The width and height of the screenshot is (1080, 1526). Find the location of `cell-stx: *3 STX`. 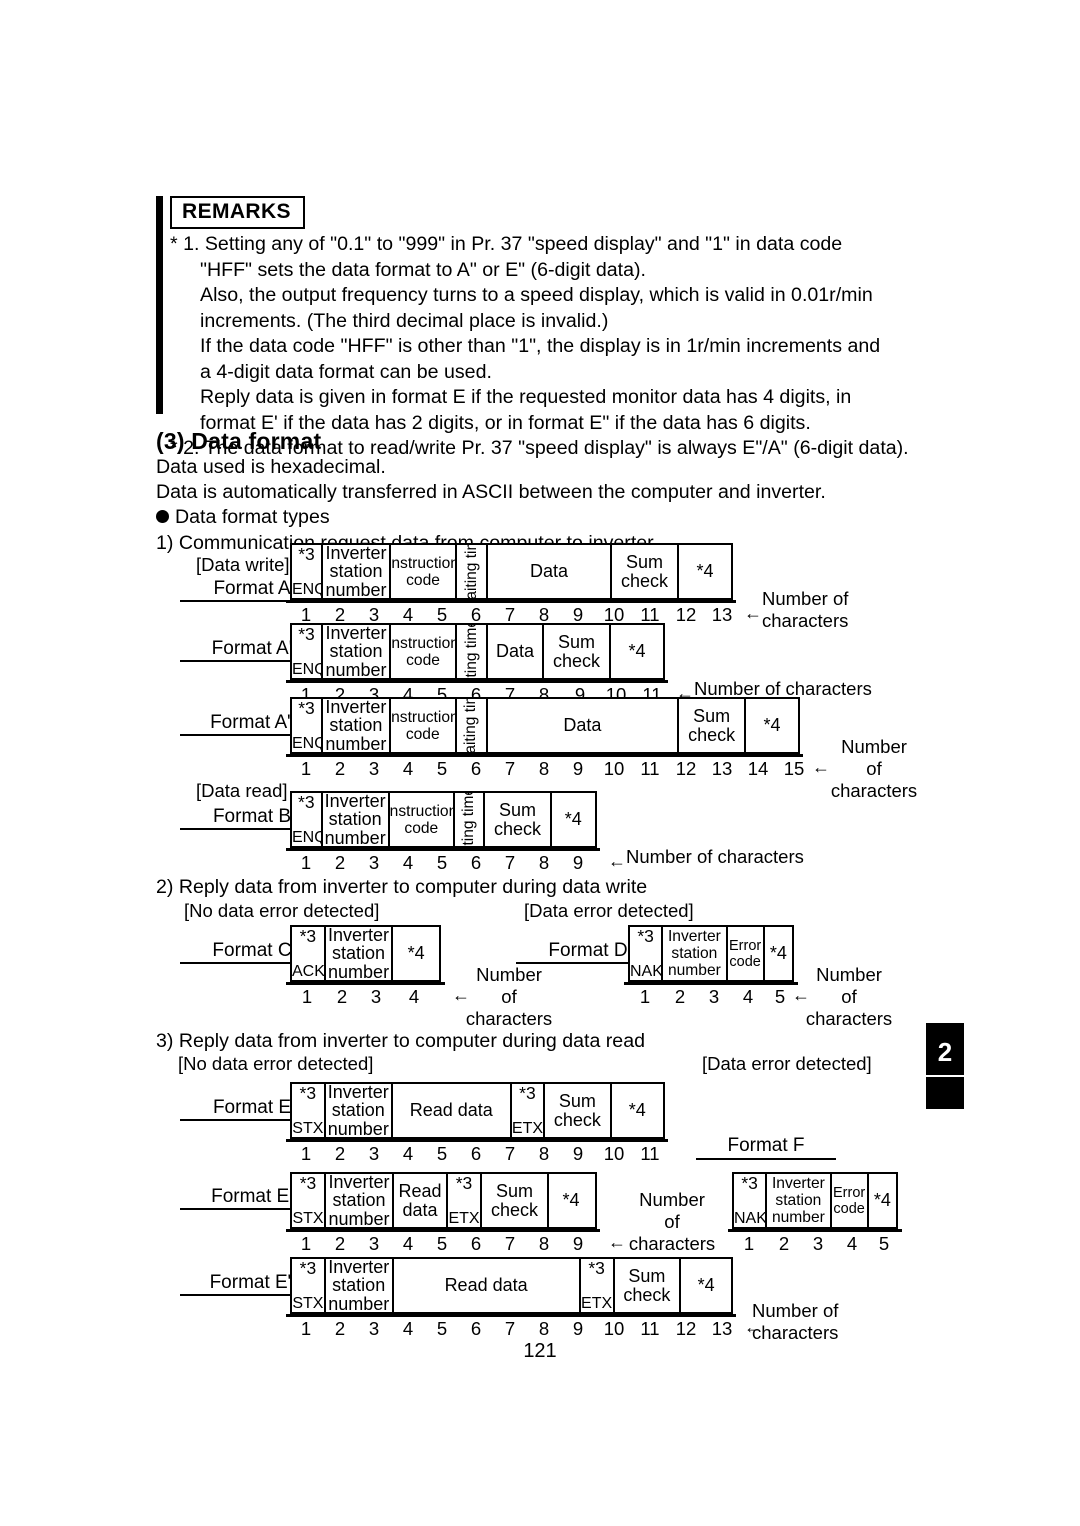

cell-stx: *3 STX is located at coordinates (309, 1110).